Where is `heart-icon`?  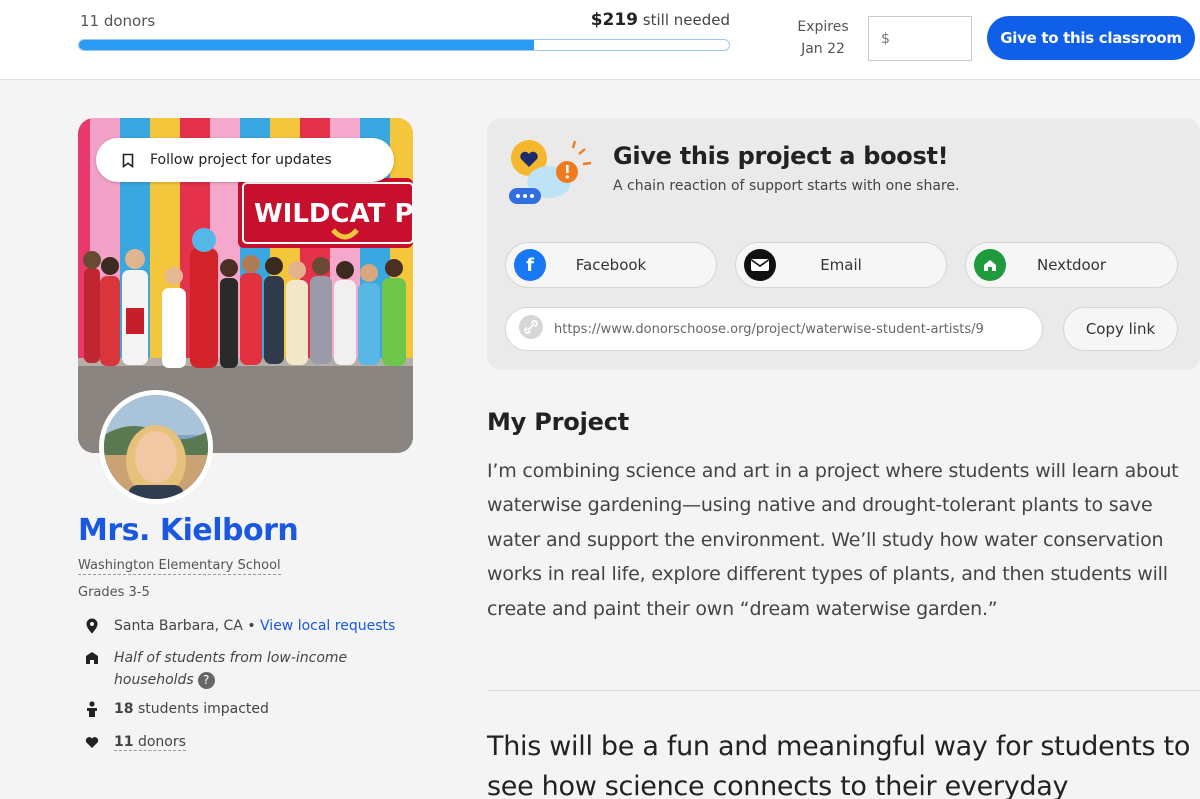 heart-icon is located at coordinates (92, 742).